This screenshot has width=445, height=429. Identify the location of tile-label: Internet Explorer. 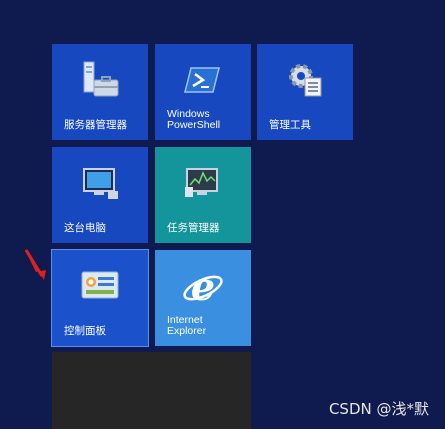
(187, 325).